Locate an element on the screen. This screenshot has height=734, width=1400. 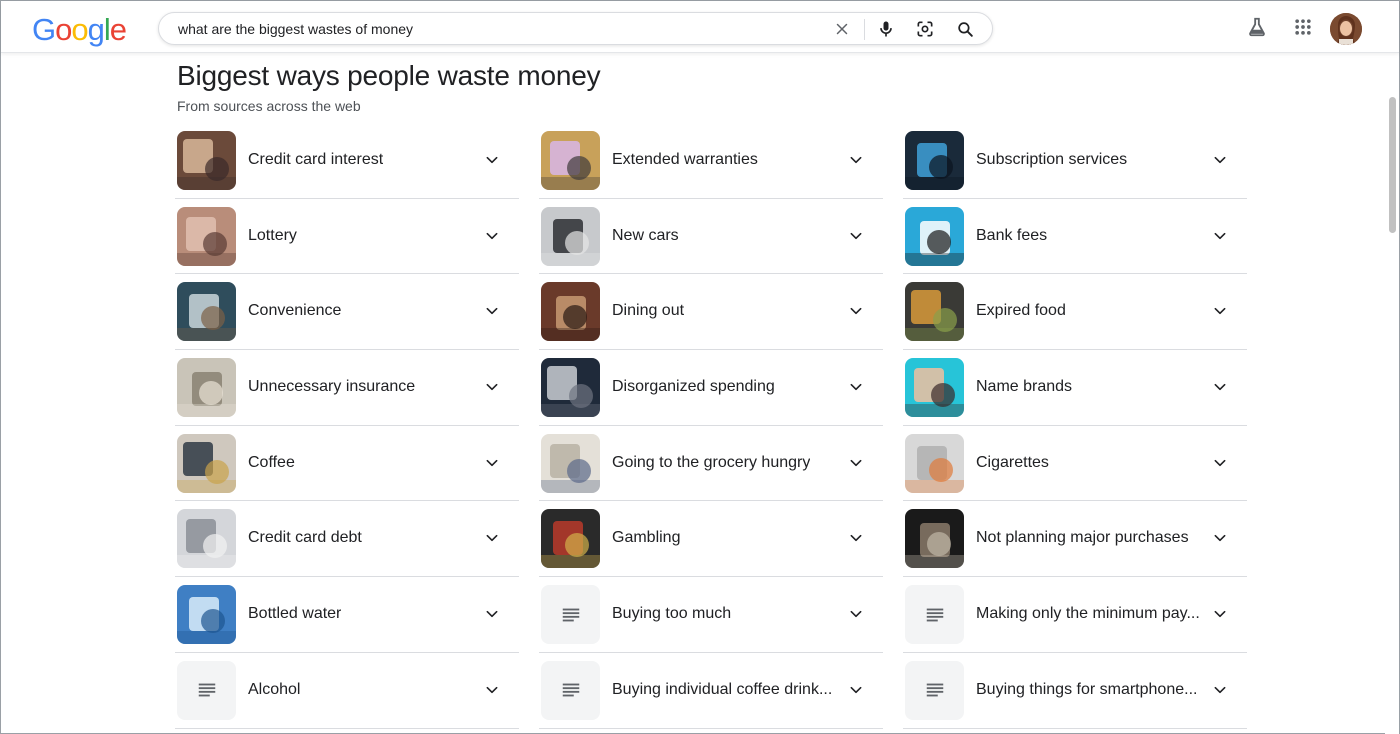
result-item: Credit card debt is located at coordinates (347, 539).